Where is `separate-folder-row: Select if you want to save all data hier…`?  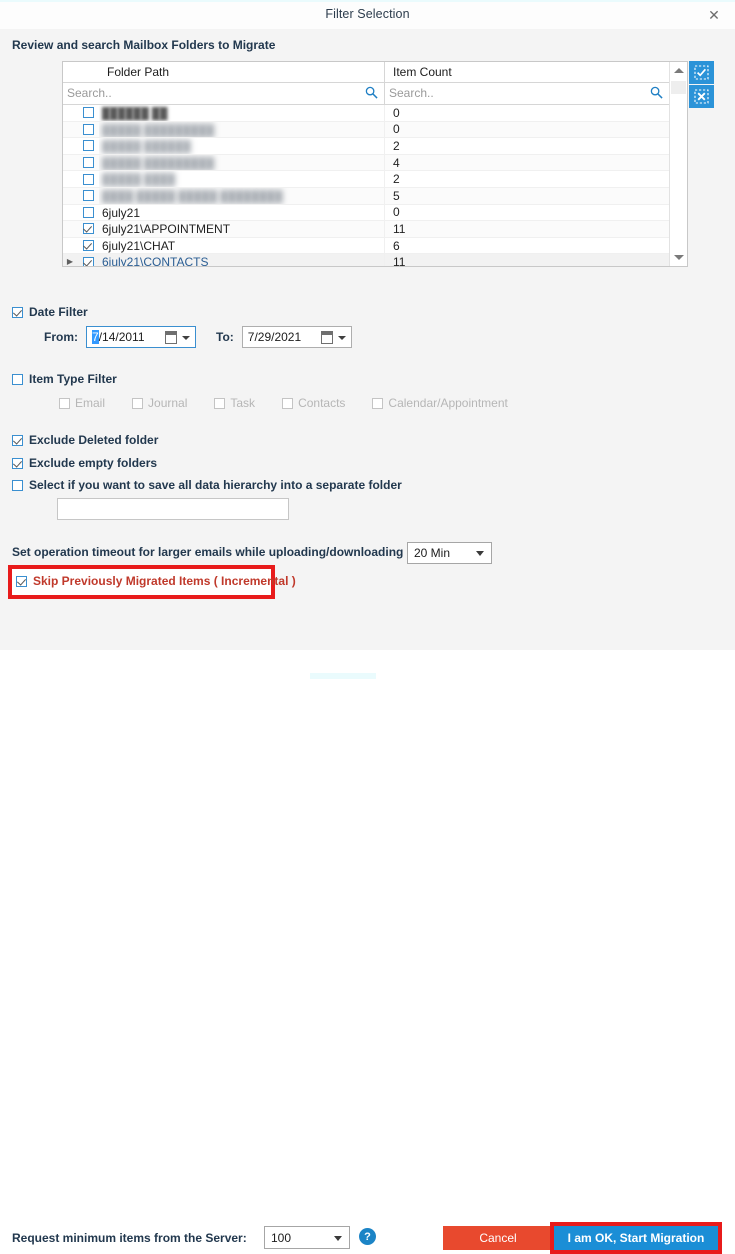 separate-folder-row: Select if you want to save all data hier… is located at coordinates (207, 485).